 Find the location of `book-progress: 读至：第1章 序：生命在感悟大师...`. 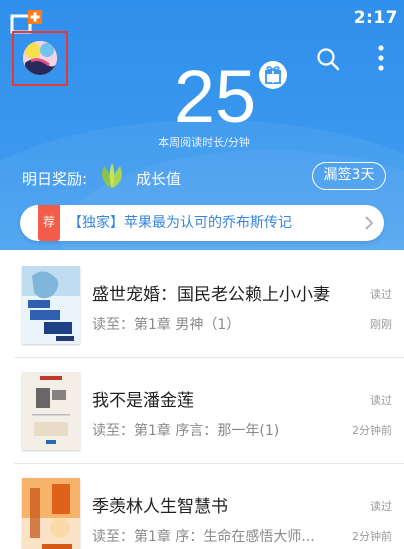

book-progress: 读至：第1章 序：生命在感悟大师... is located at coordinates (203, 537).